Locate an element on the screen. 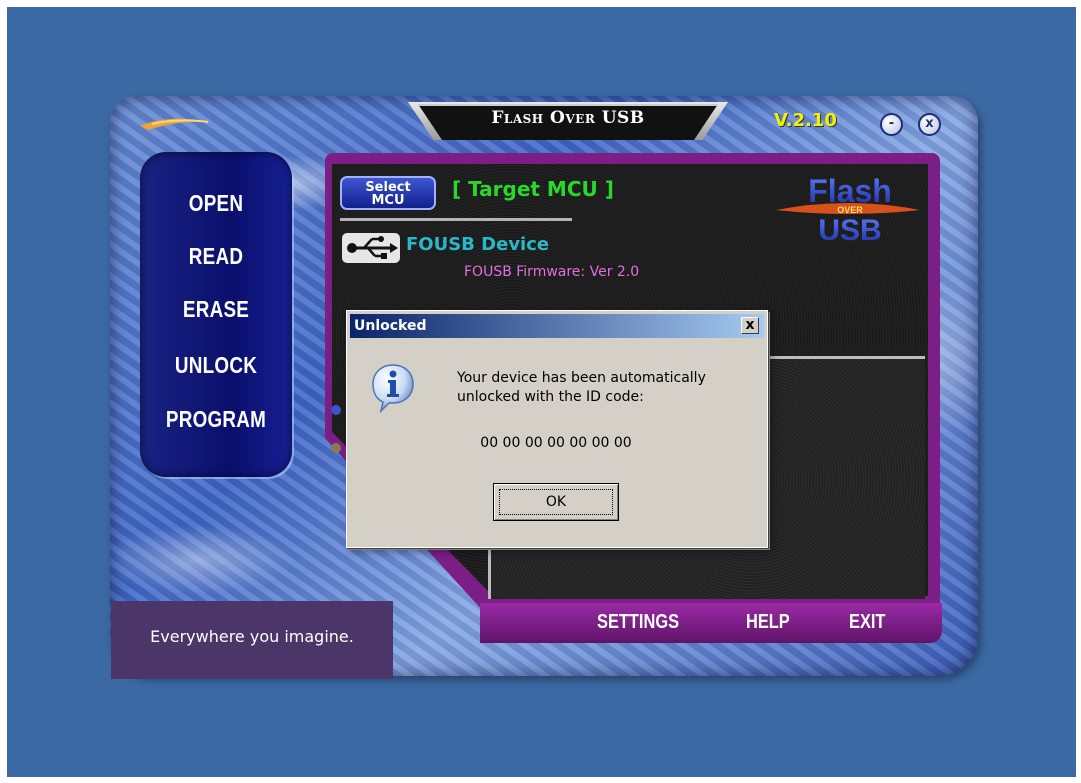  version-label: V.2.10 is located at coordinates (805, 120).